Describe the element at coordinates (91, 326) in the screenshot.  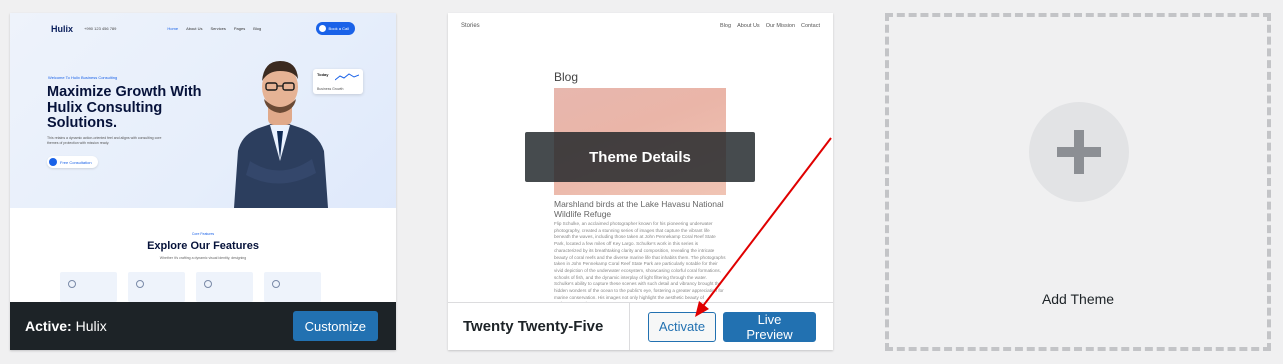
I see `theme-name-hulix: Hulix` at that location.